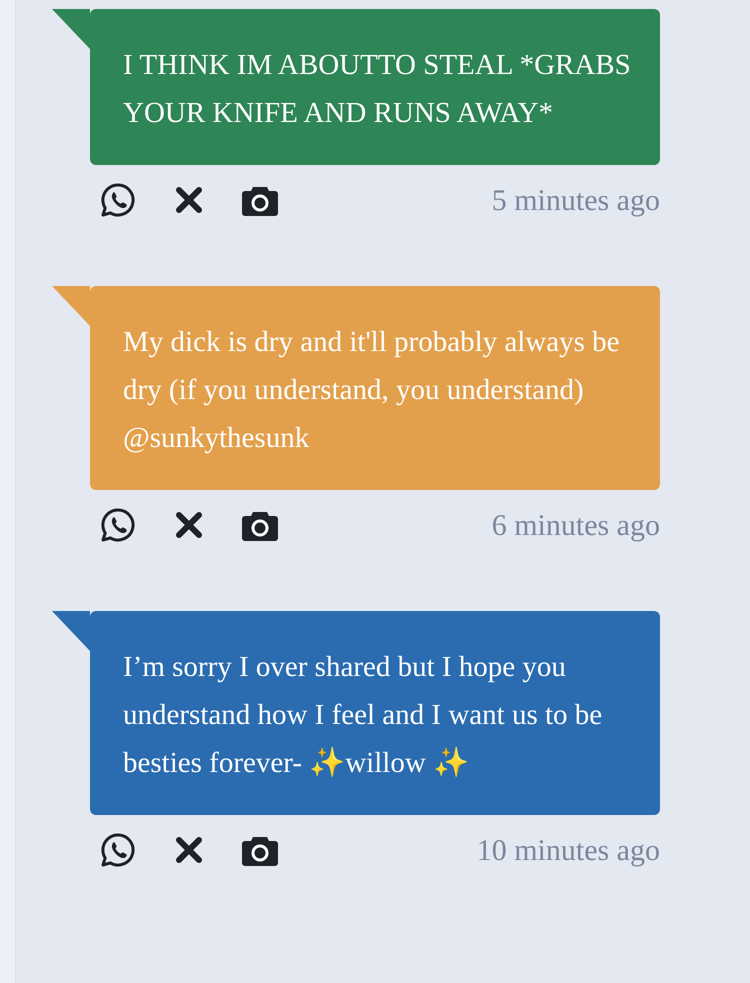 This screenshot has height=983, width=750. What do you see at coordinates (568, 850) in the screenshot?
I see `timestamp: 10 minutes ago` at bounding box center [568, 850].